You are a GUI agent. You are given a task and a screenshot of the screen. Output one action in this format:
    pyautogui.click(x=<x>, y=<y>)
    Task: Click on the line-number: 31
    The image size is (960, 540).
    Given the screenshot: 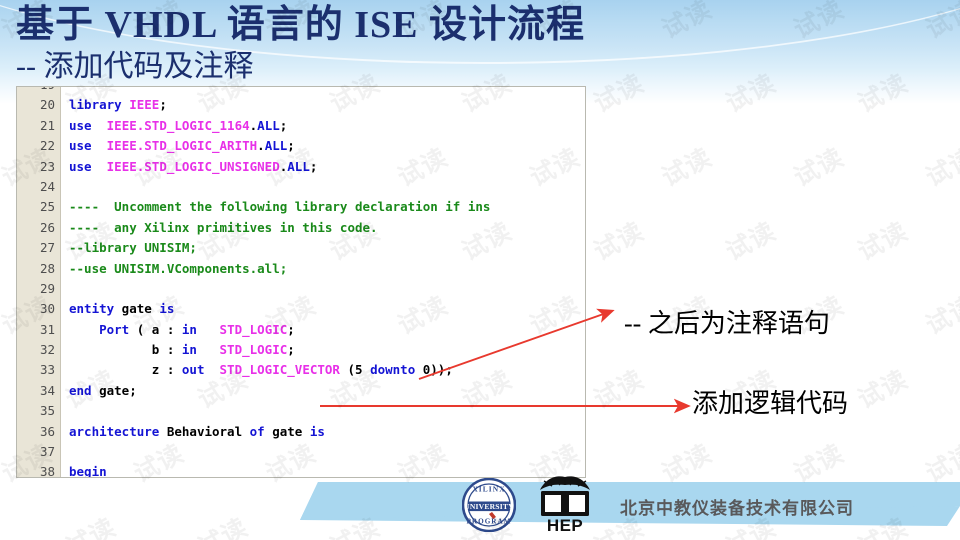 What is the action you would take?
    pyautogui.click(x=47, y=329)
    